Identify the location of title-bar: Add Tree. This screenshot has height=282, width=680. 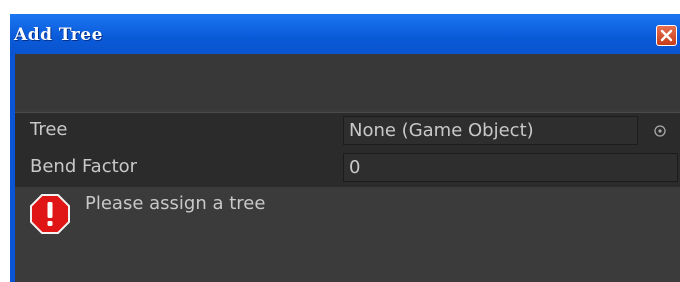
(345, 34).